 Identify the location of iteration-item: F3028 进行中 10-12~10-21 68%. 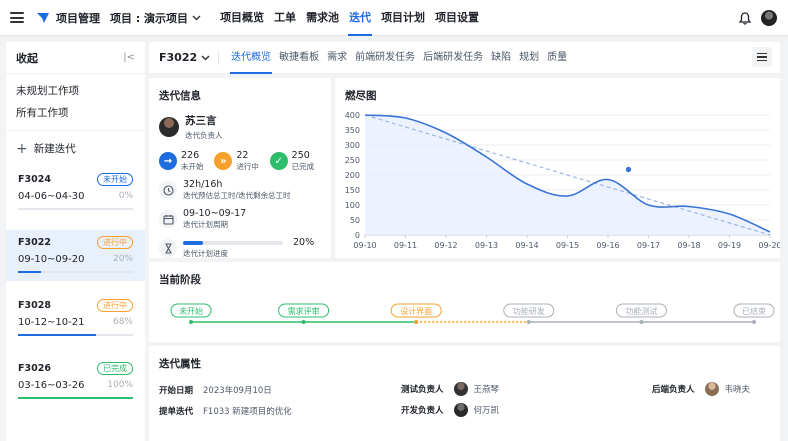
(75, 318).